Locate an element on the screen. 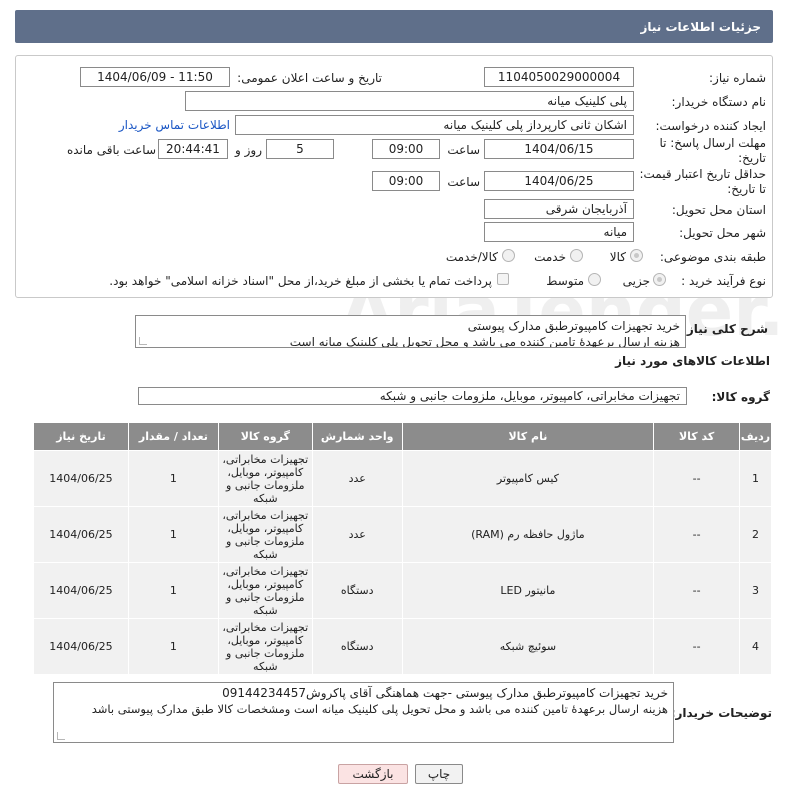 This screenshot has width=788, height=800. cell-row: 4 is located at coordinates (755, 646).